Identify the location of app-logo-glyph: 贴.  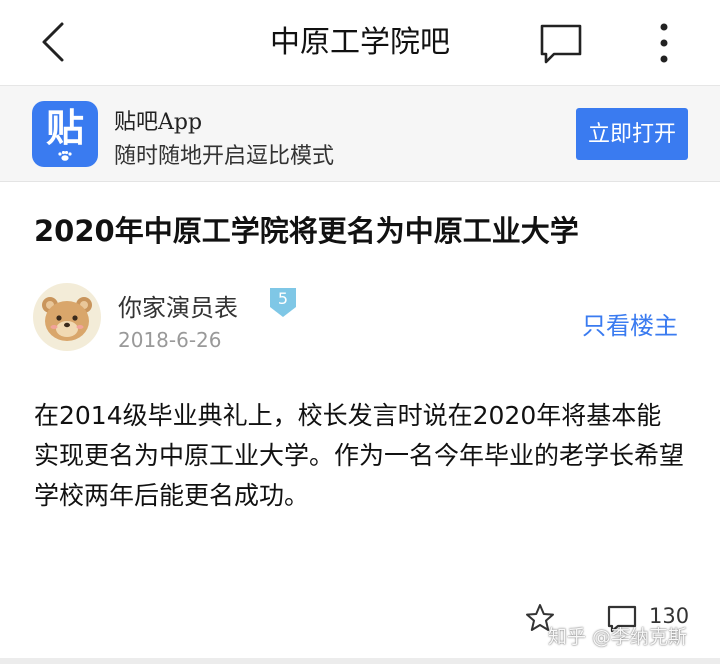
(64, 128).